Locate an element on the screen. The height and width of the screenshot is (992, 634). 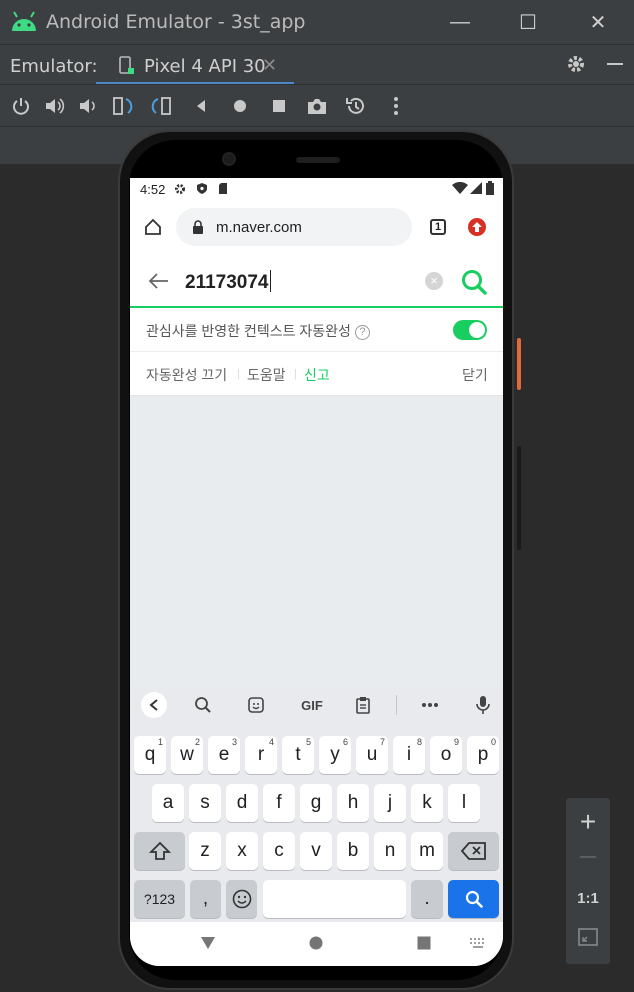
tab-label: Pixel 4 API 30 is located at coordinates (205, 66).